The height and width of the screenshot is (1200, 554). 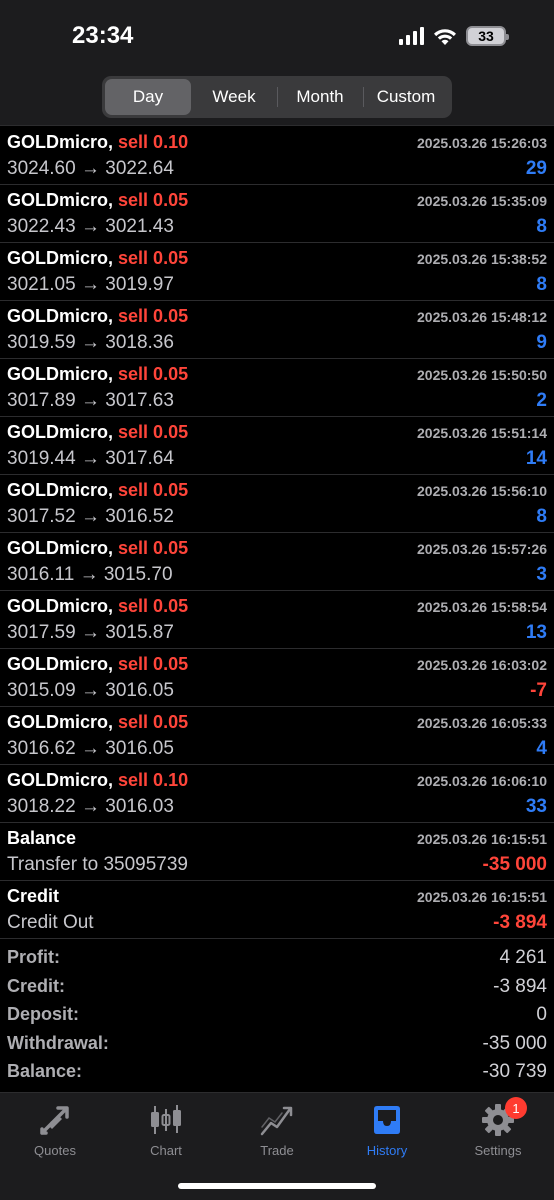 What do you see at coordinates (55, 1150) in the screenshot?
I see `tab-label: Quotes` at bounding box center [55, 1150].